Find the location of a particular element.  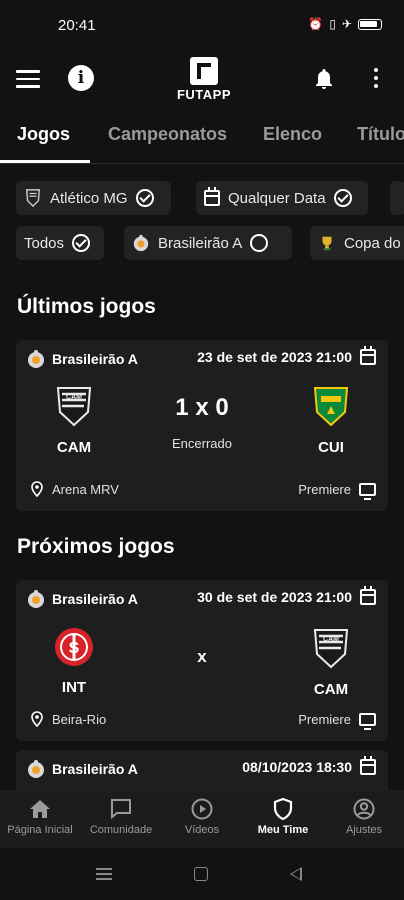

match-venue-label: Arena MRV is located at coordinates (85, 489).